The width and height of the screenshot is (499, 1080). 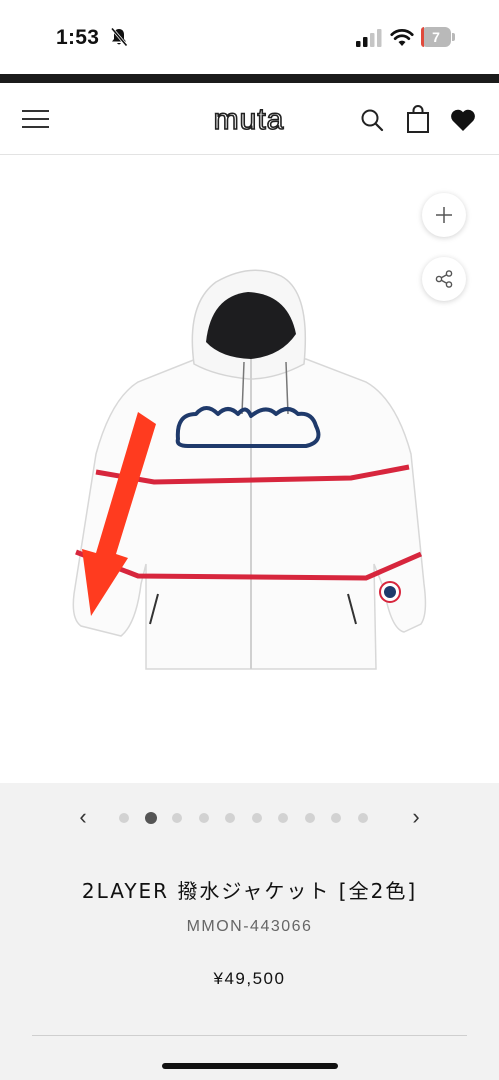 I want to click on wifi-icon, so click(x=402, y=37).